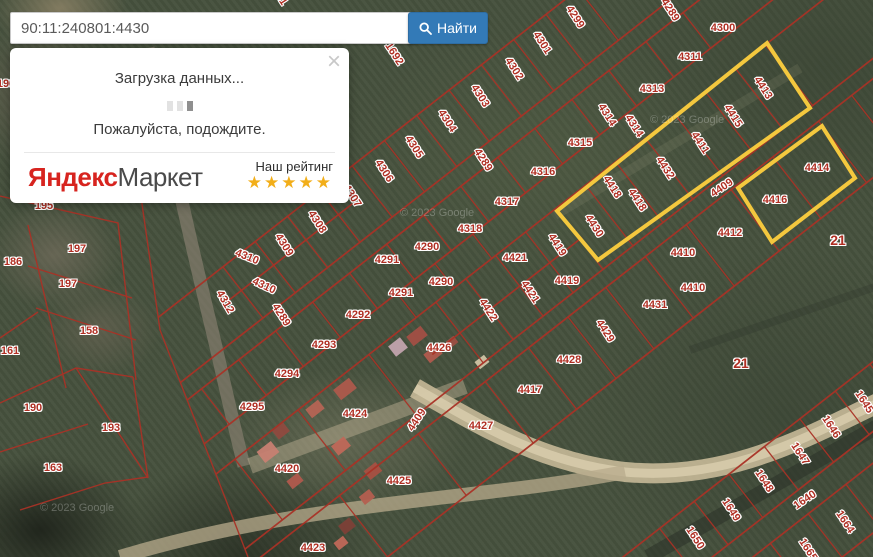  Describe the element at coordinates (73, 177) in the screenshot. I see `yandex-logo-part: Яндекс` at that location.